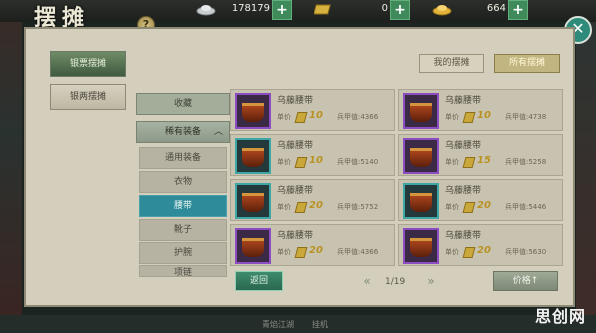 The image size is (596, 333). I want to click on item-card: 乌藤腰带 单价 10 兵甲值:4366, so click(312, 110).